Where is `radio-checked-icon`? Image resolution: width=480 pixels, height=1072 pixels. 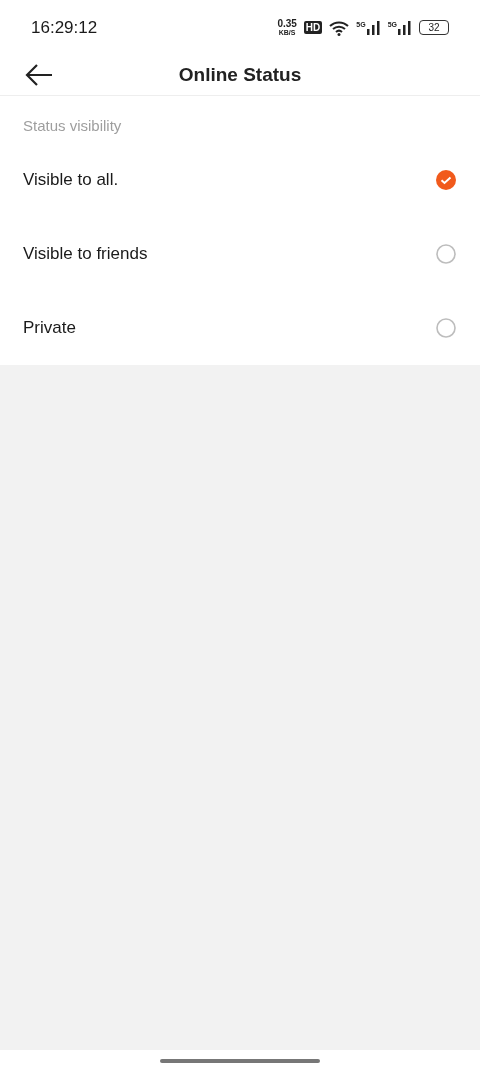 radio-checked-icon is located at coordinates (446, 180).